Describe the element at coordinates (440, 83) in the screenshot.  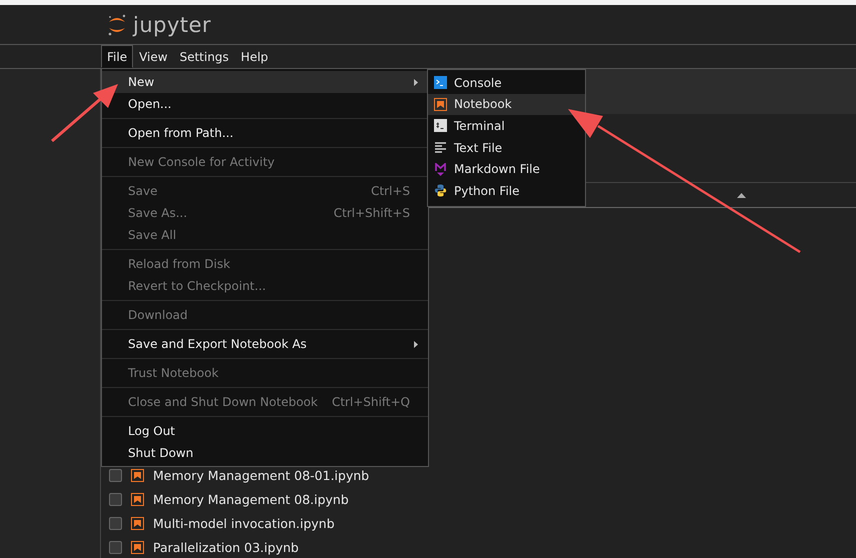
I see `console-icon` at that location.